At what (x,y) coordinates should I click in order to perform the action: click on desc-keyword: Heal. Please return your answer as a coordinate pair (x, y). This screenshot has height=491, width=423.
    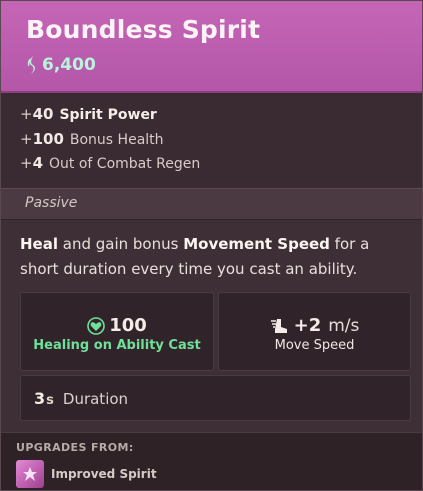
    Looking at the image, I should click on (39, 244).